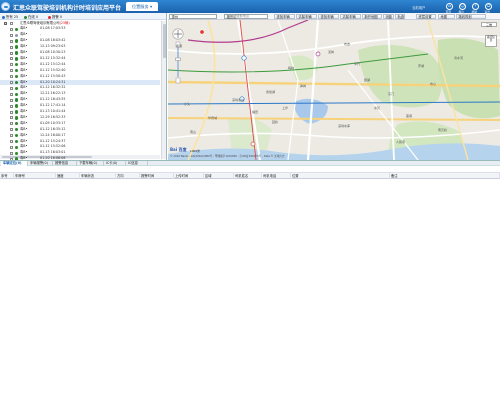  Describe the element at coordinates (459, 58) in the screenshot. I see `map-place-label: 清水河` at that location.